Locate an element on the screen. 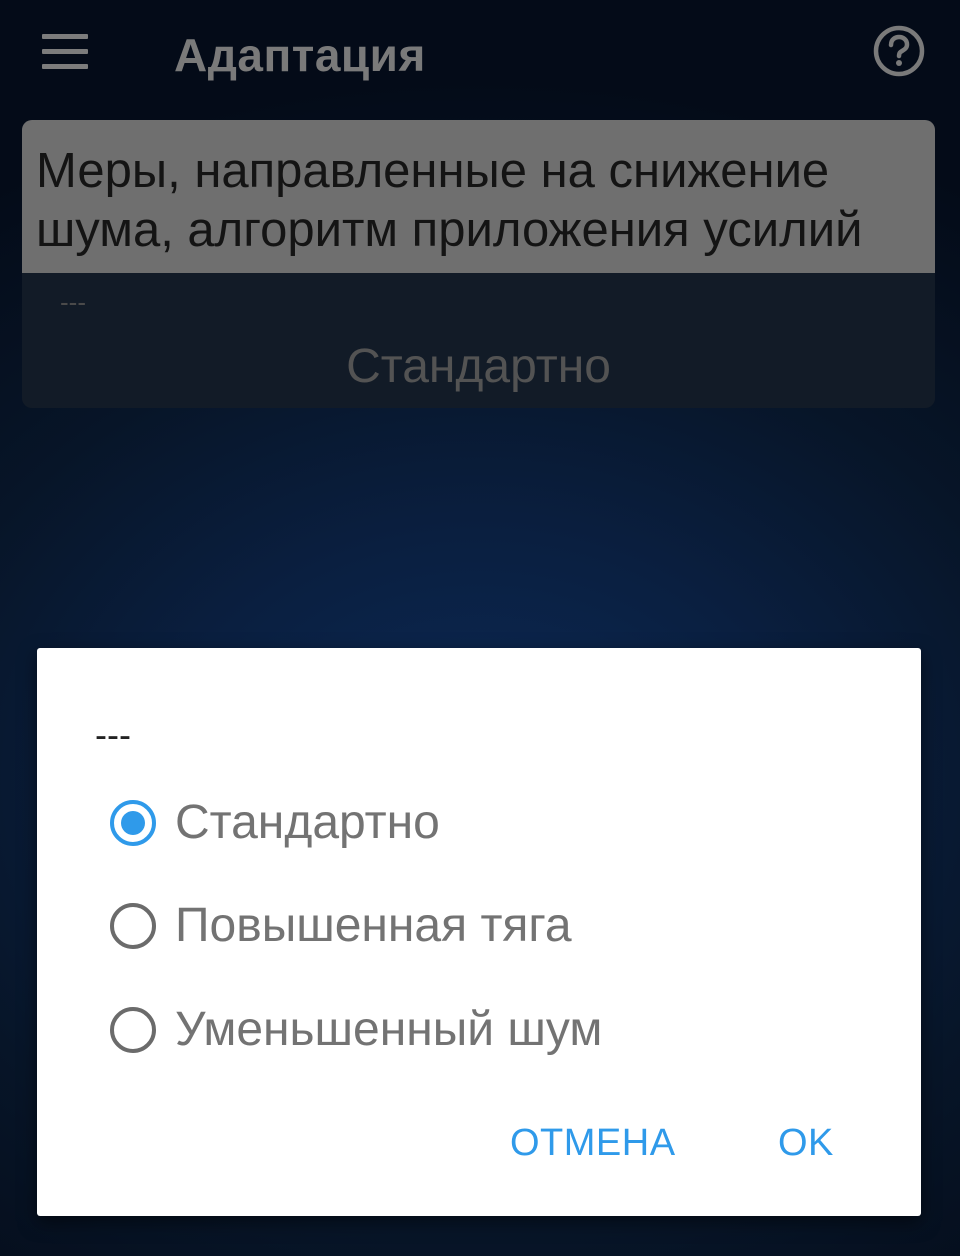 The width and height of the screenshot is (960, 1256). setting-card-body: --- Стандартно is located at coordinates (478, 340).